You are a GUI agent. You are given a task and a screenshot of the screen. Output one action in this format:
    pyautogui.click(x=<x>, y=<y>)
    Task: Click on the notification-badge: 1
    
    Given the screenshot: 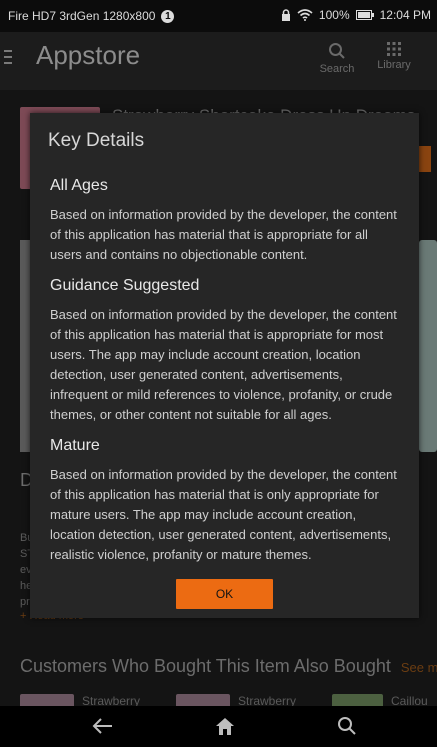 What is the action you would take?
    pyautogui.click(x=168, y=17)
    